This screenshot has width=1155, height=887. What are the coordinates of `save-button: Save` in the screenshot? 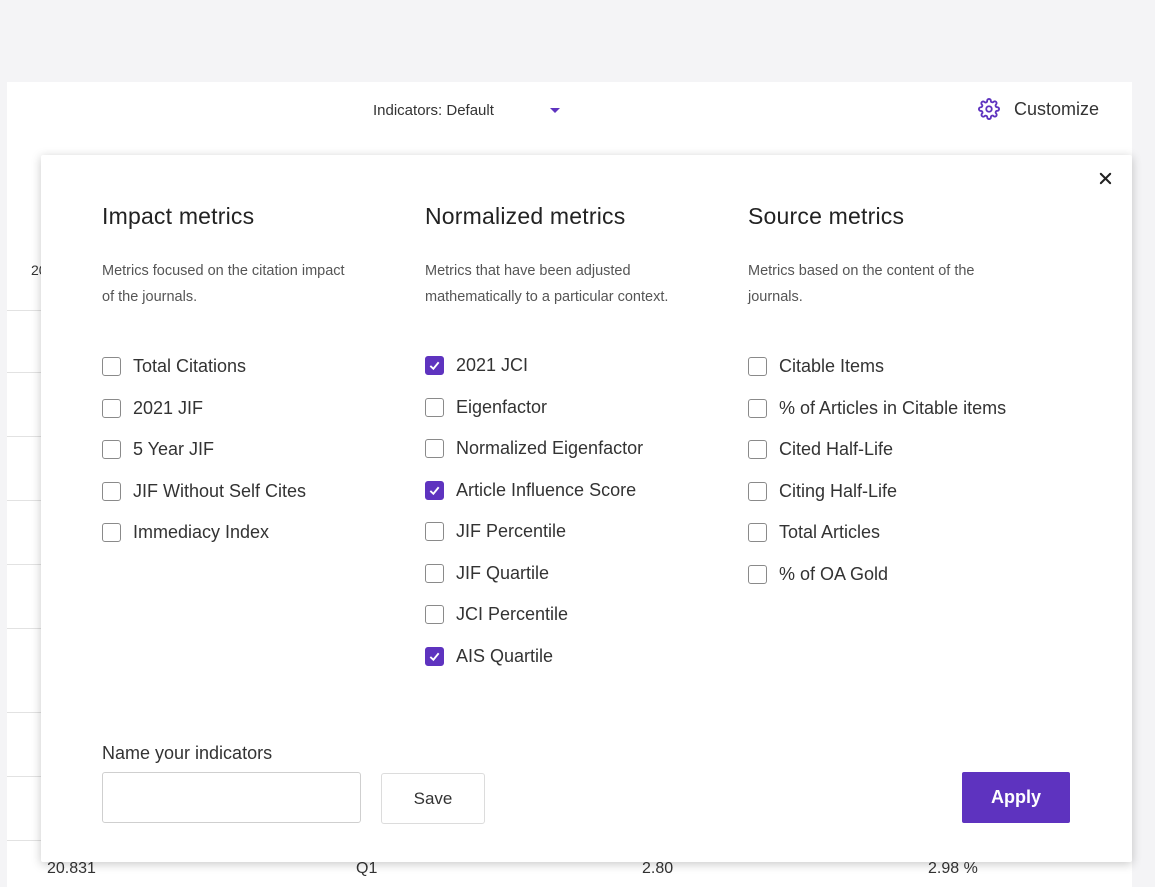 It's located at (433, 798).